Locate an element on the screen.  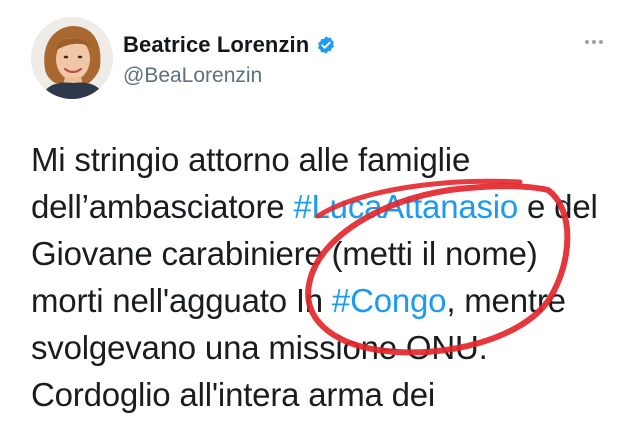
tweet-line-4-end: , mentre is located at coordinates (506, 300).